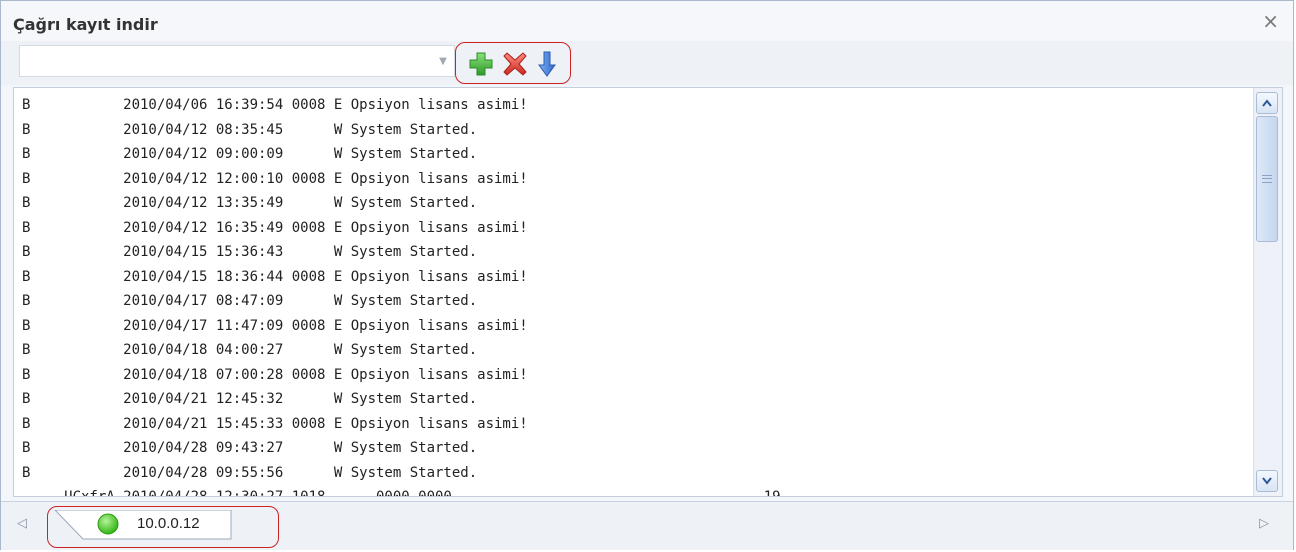  I want to click on add-button, so click(481, 64).